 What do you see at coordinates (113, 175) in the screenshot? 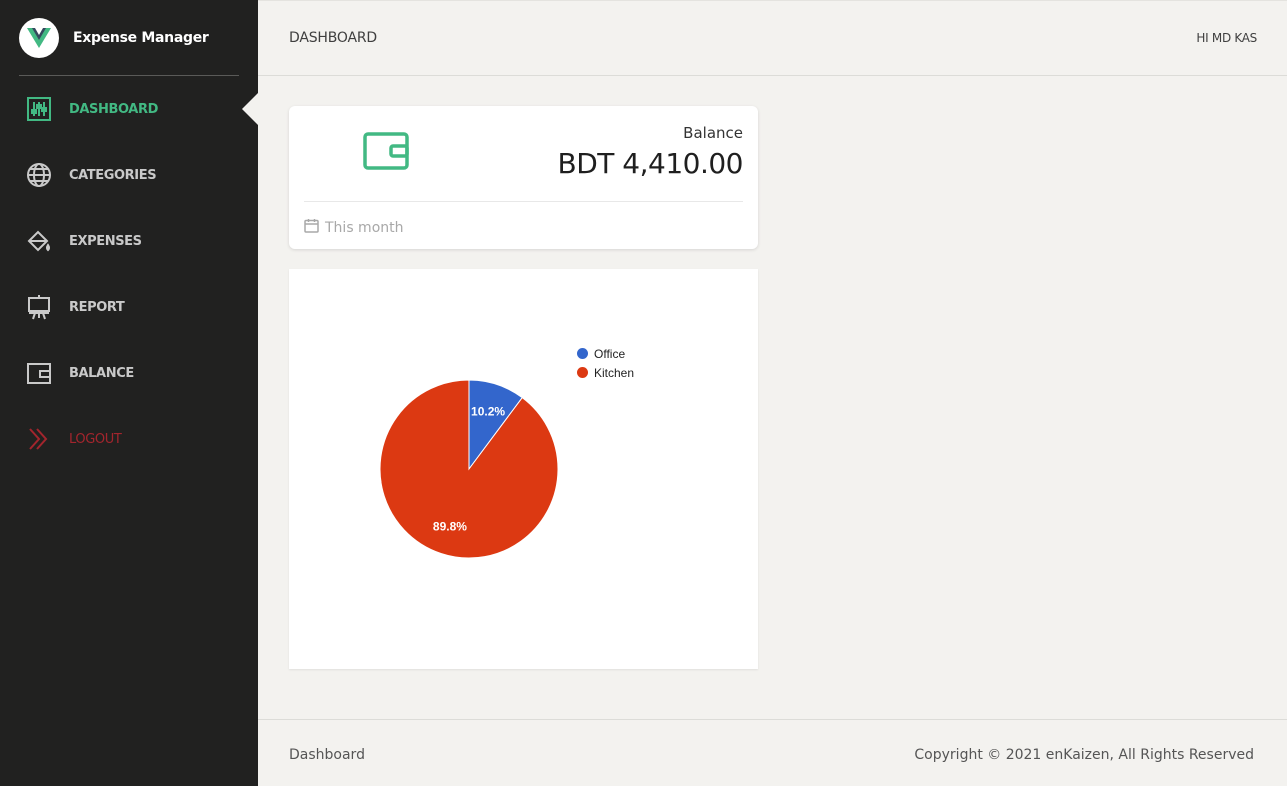
I see `sidebar-item-label: CATEGORIES` at bounding box center [113, 175].